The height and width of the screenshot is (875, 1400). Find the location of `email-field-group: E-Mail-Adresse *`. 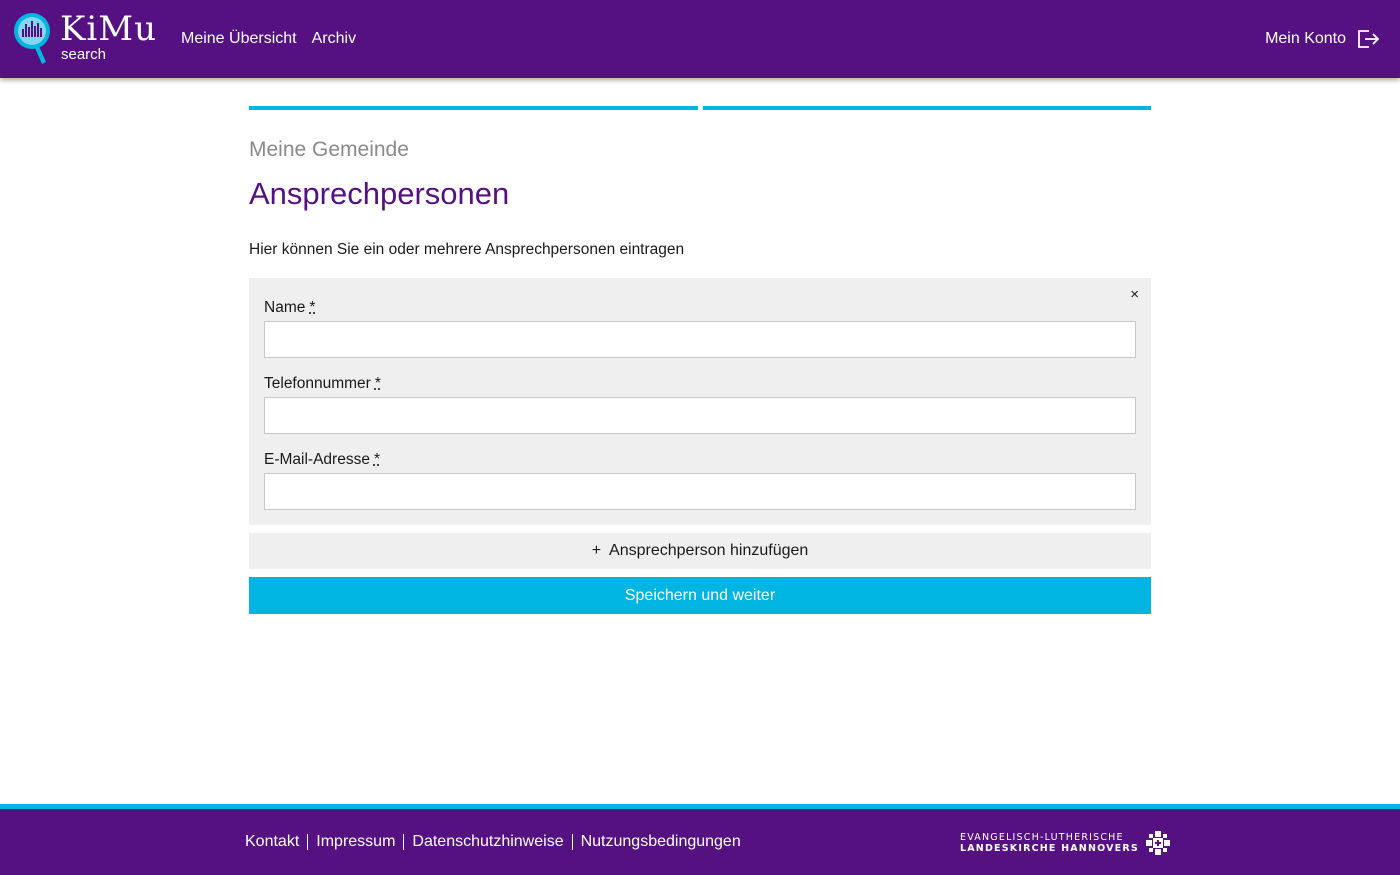

email-field-group: E-Mail-Adresse * is located at coordinates (700, 480).